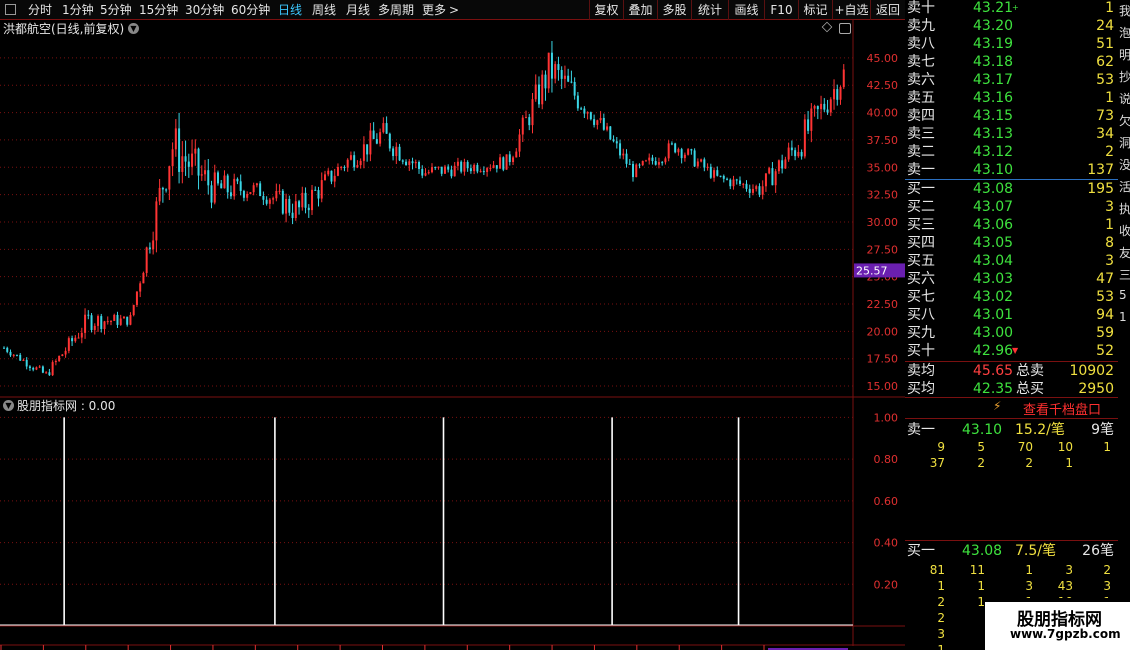 This screenshot has width=1130, height=650. I want to click on strip-char: 明, so click(1124, 55).